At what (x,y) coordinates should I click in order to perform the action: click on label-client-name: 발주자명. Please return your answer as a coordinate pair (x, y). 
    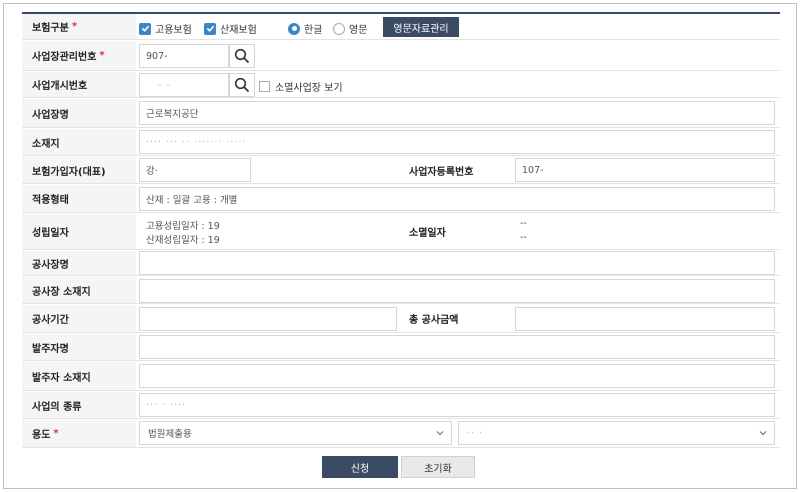
    Looking at the image, I should click on (79, 347).